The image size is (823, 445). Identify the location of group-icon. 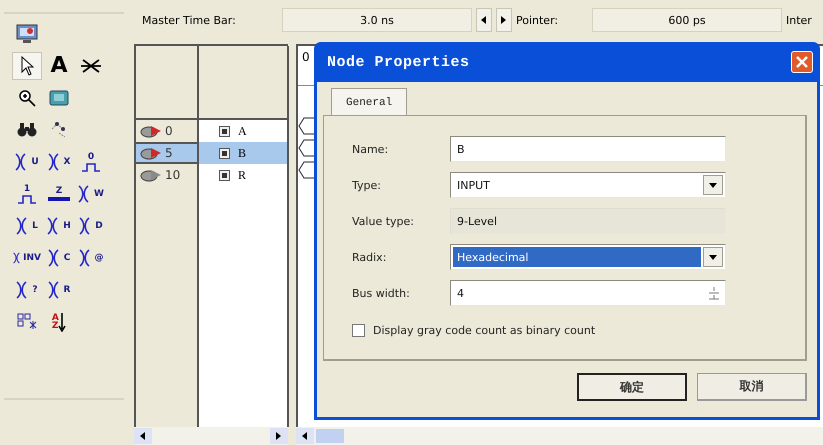
(27, 322).